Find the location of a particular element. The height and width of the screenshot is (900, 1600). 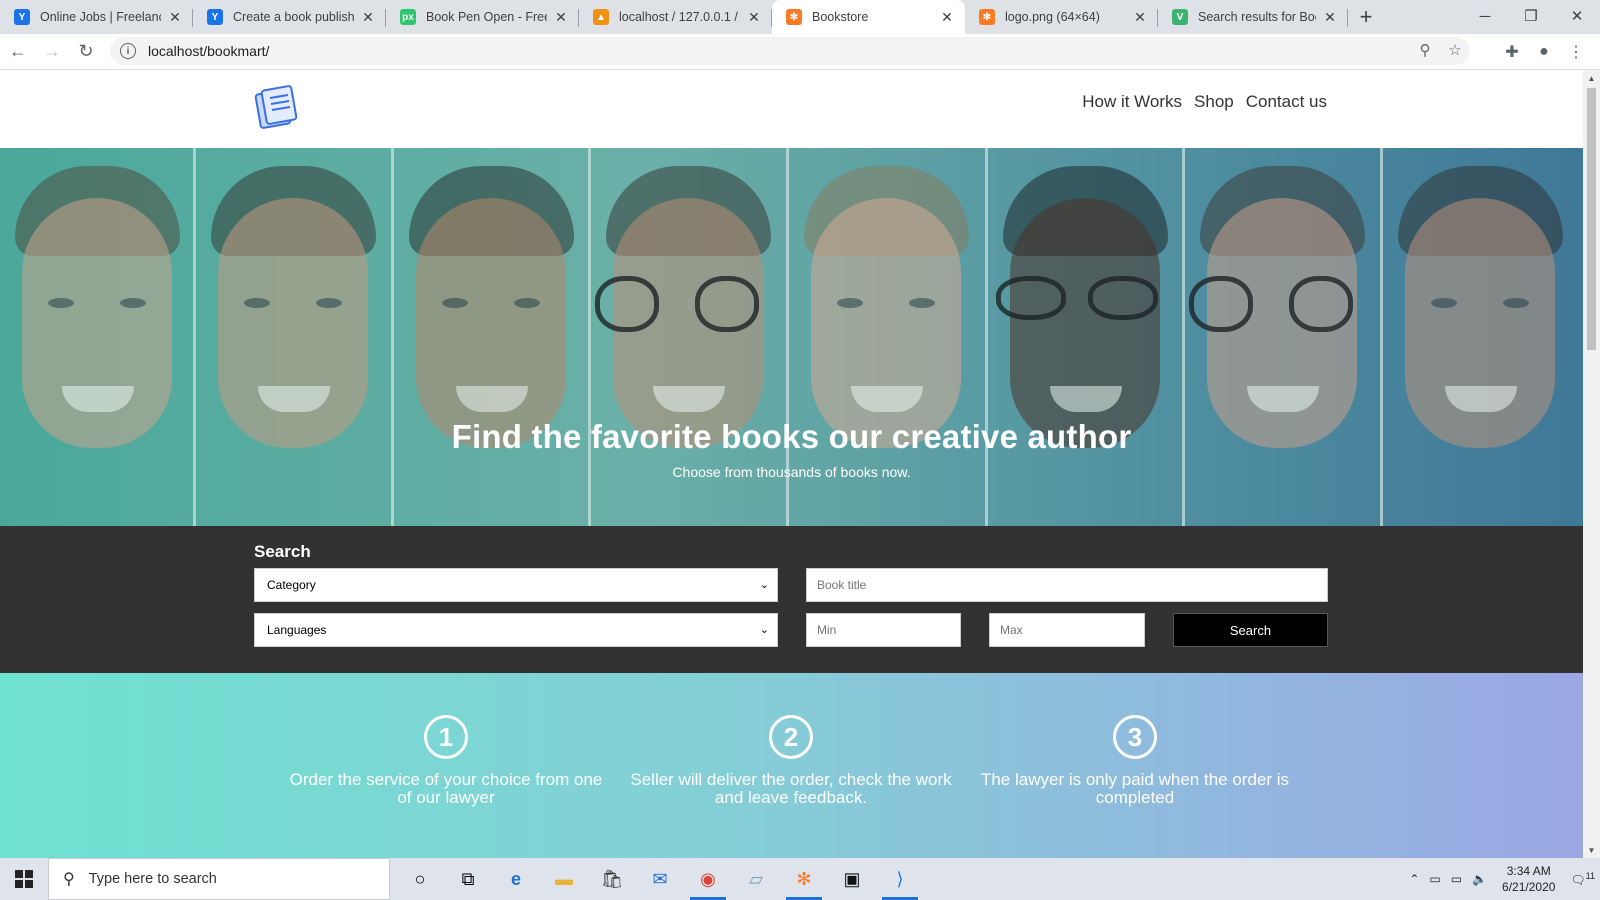

vecteezy-icon: V is located at coordinates (1180, 17).